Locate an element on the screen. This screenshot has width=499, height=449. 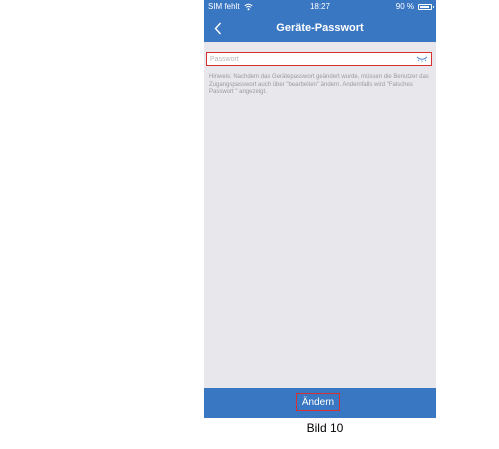
page-title: Geräte-Passwort is located at coordinates (320, 28).